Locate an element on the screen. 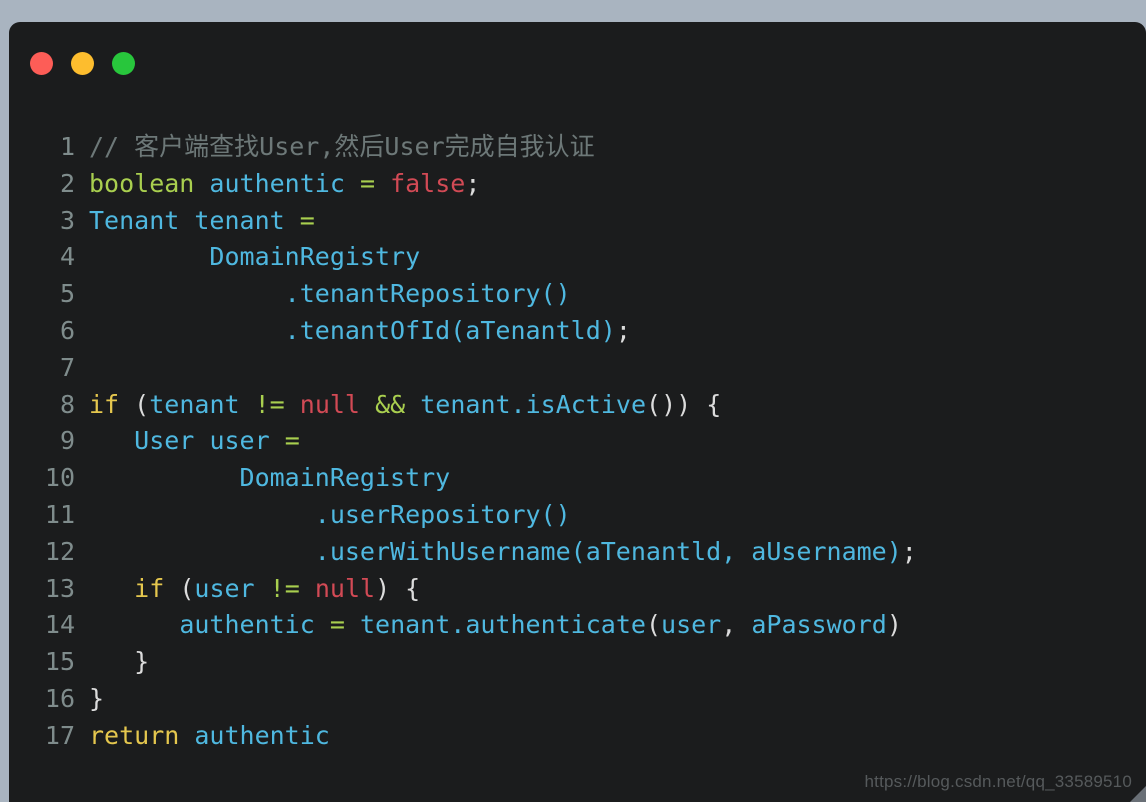 The width and height of the screenshot is (1146, 802). code-token: DomainRegistry is located at coordinates (315, 257).